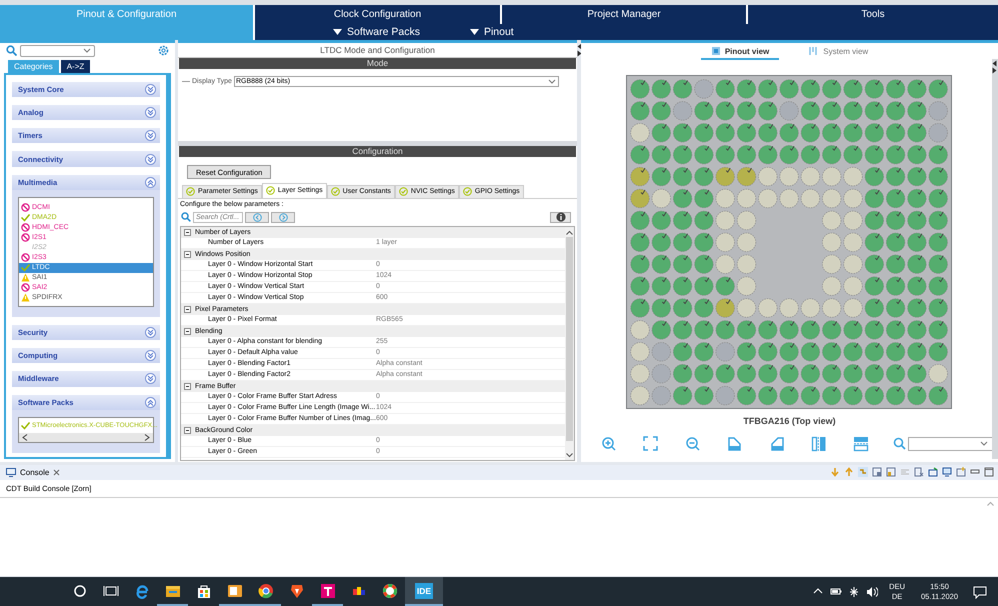 The width and height of the screenshot is (998, 606). Describe the element at coordinates (163, 50) in the screenshot. I see `settings-icon` at that location.